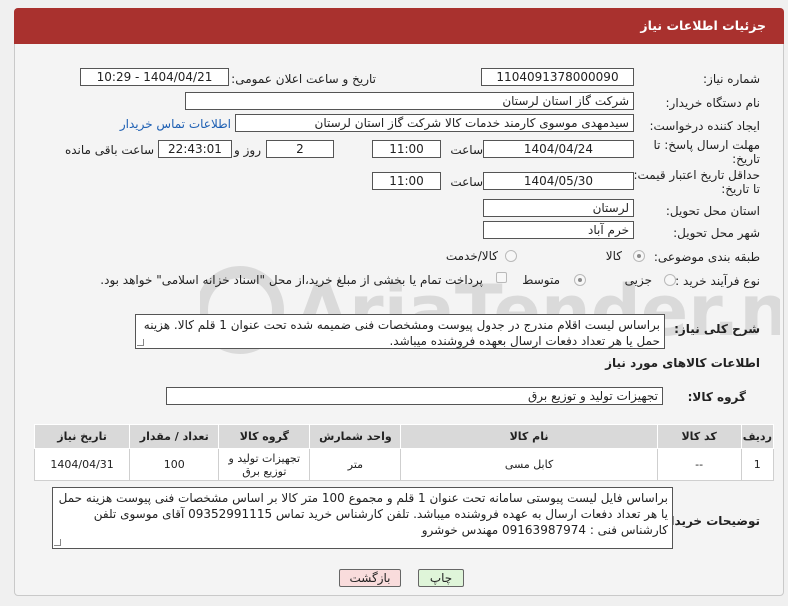 The image size is (788, 606). I want to click on cell-unit: متر, so click(355, 464).